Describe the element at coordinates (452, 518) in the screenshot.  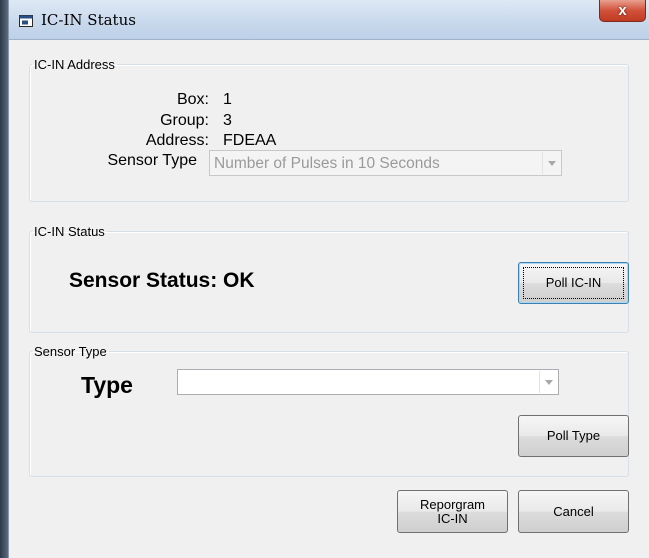
I see `reprogram-label-line2: IC-IN` at that location.